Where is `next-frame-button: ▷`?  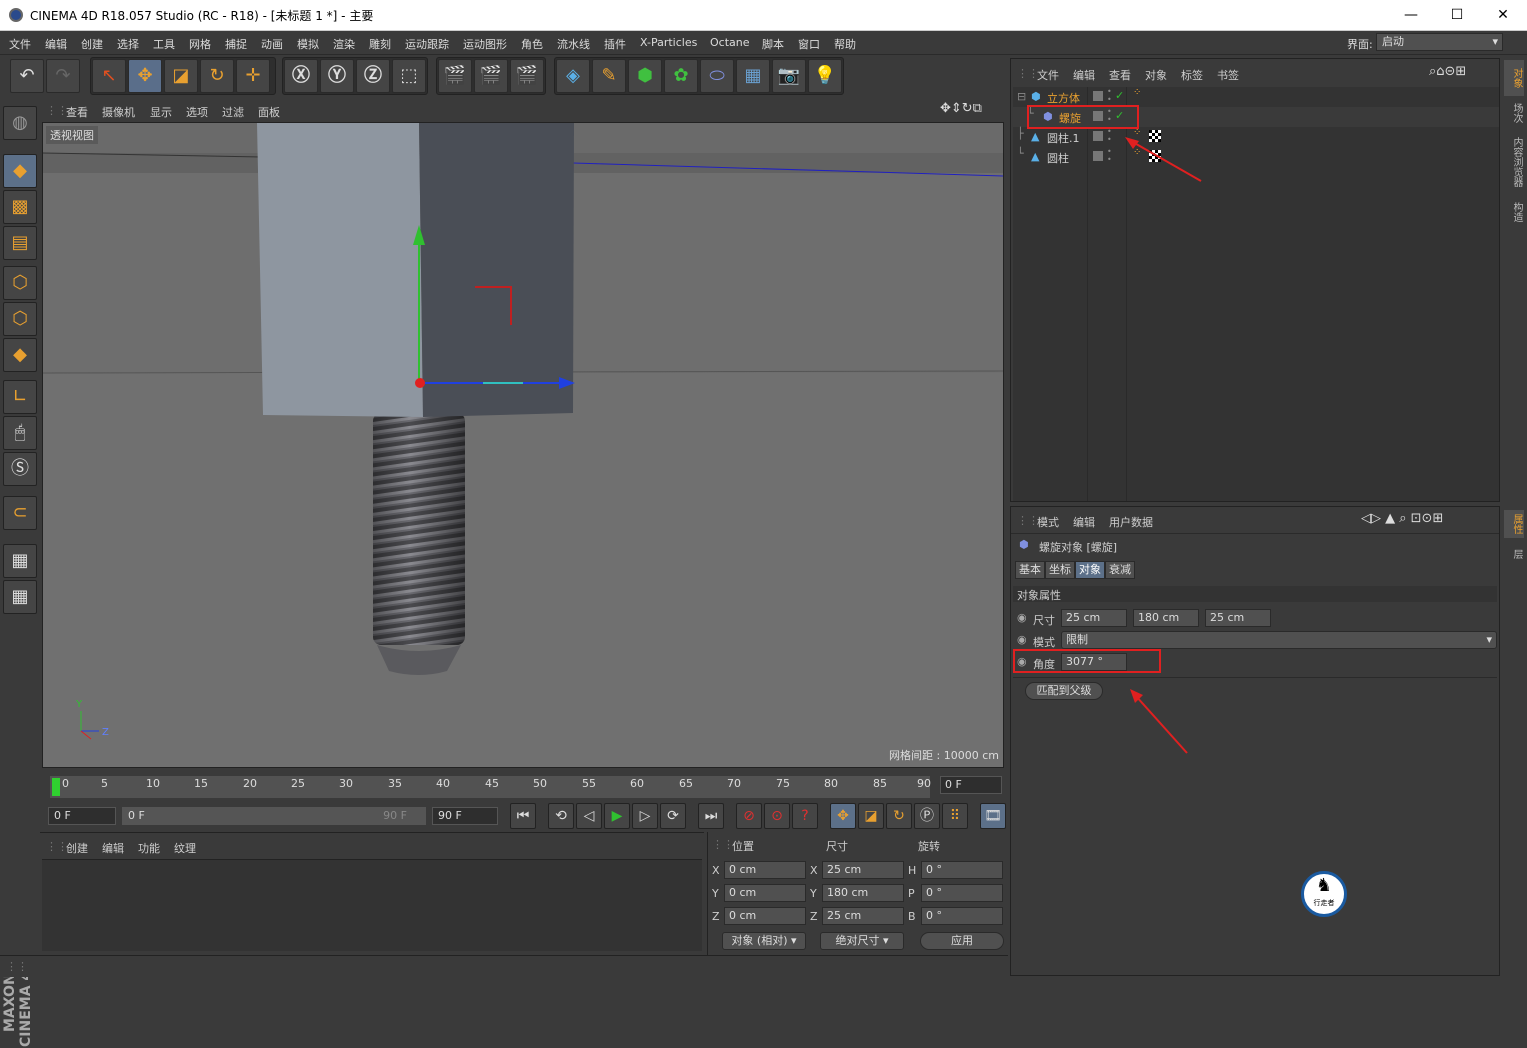
next-frame-button: ▷ is located at coordinates (645, 816).